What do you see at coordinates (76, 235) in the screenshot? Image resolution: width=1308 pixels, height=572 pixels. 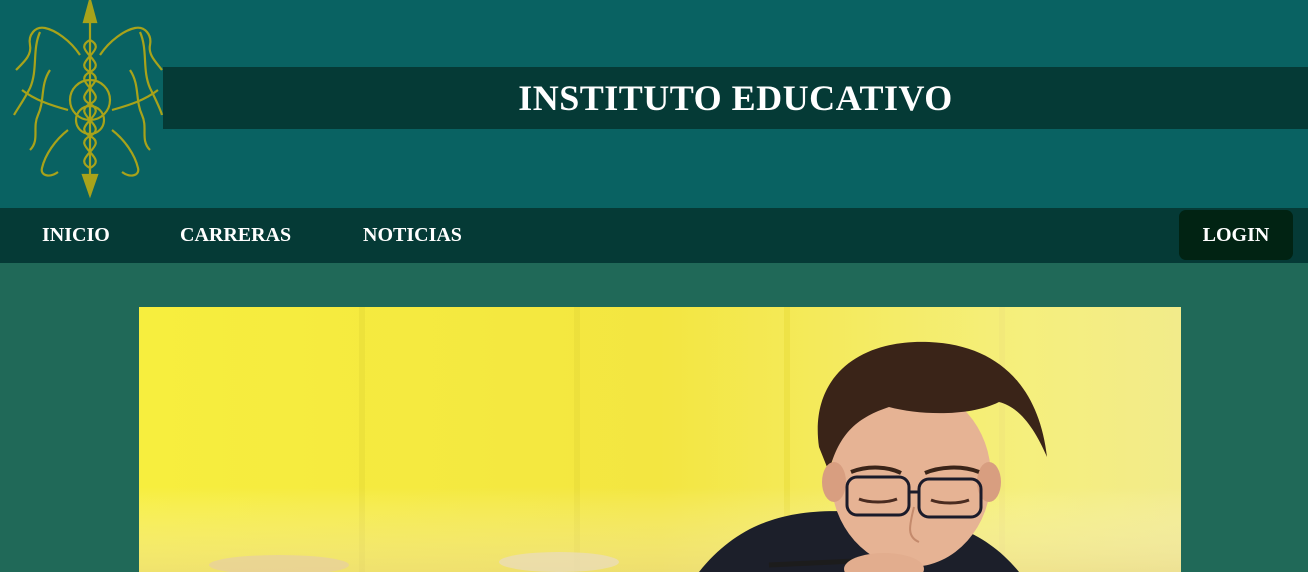 I see `nav-item-inicio: INICIO` at bounding box center [76, 235].